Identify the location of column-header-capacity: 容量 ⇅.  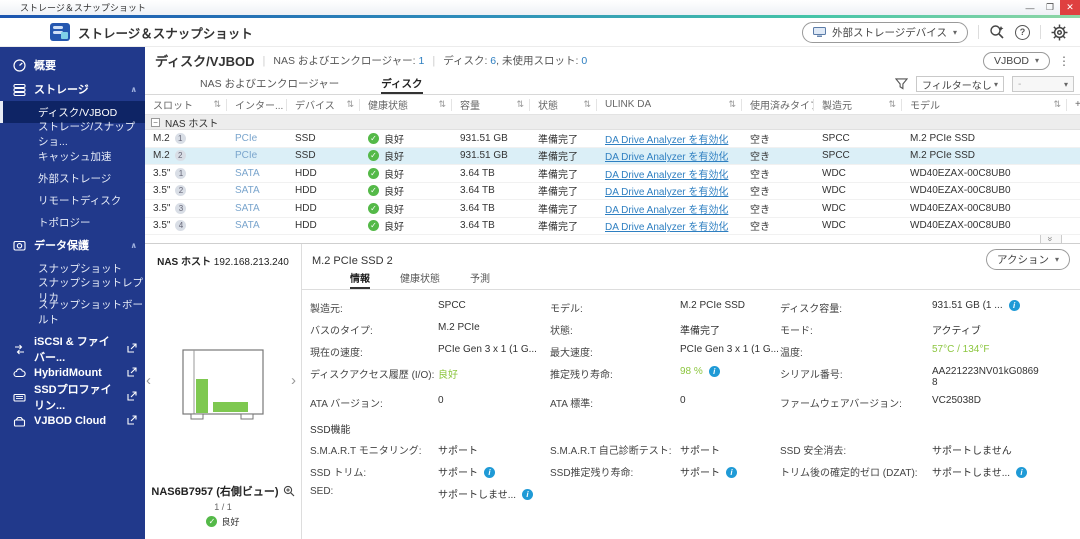
(491, 104).